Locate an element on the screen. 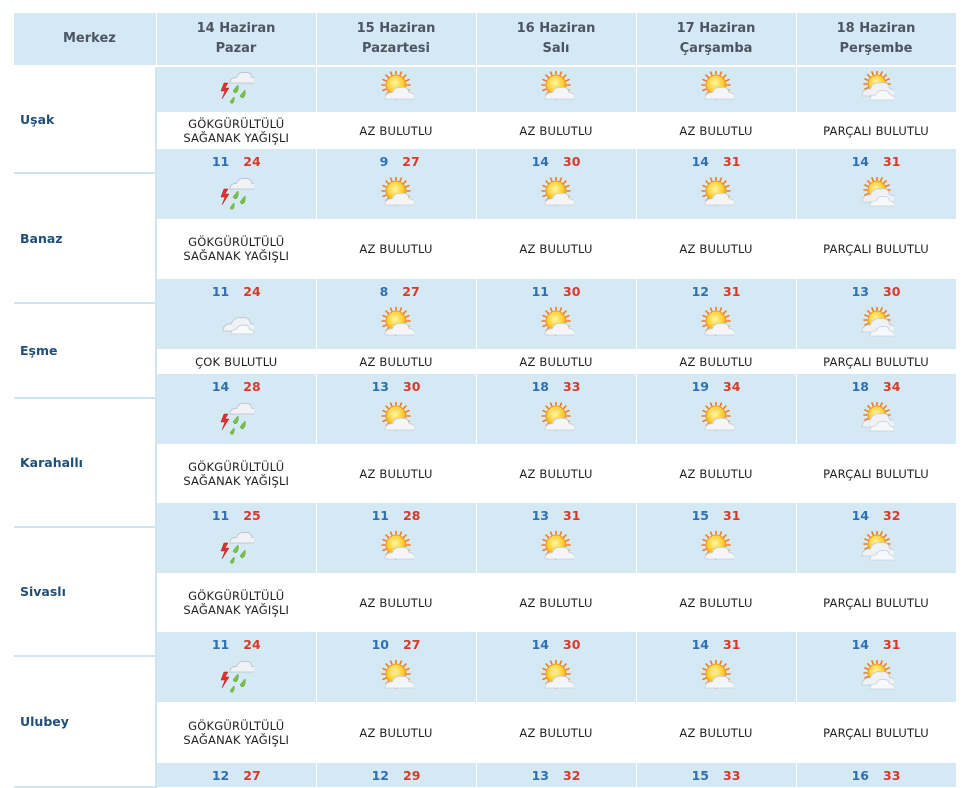 The image size is (969, 788). day-header: 18 Haziran Perşembe is located at coordinates (876, 40).